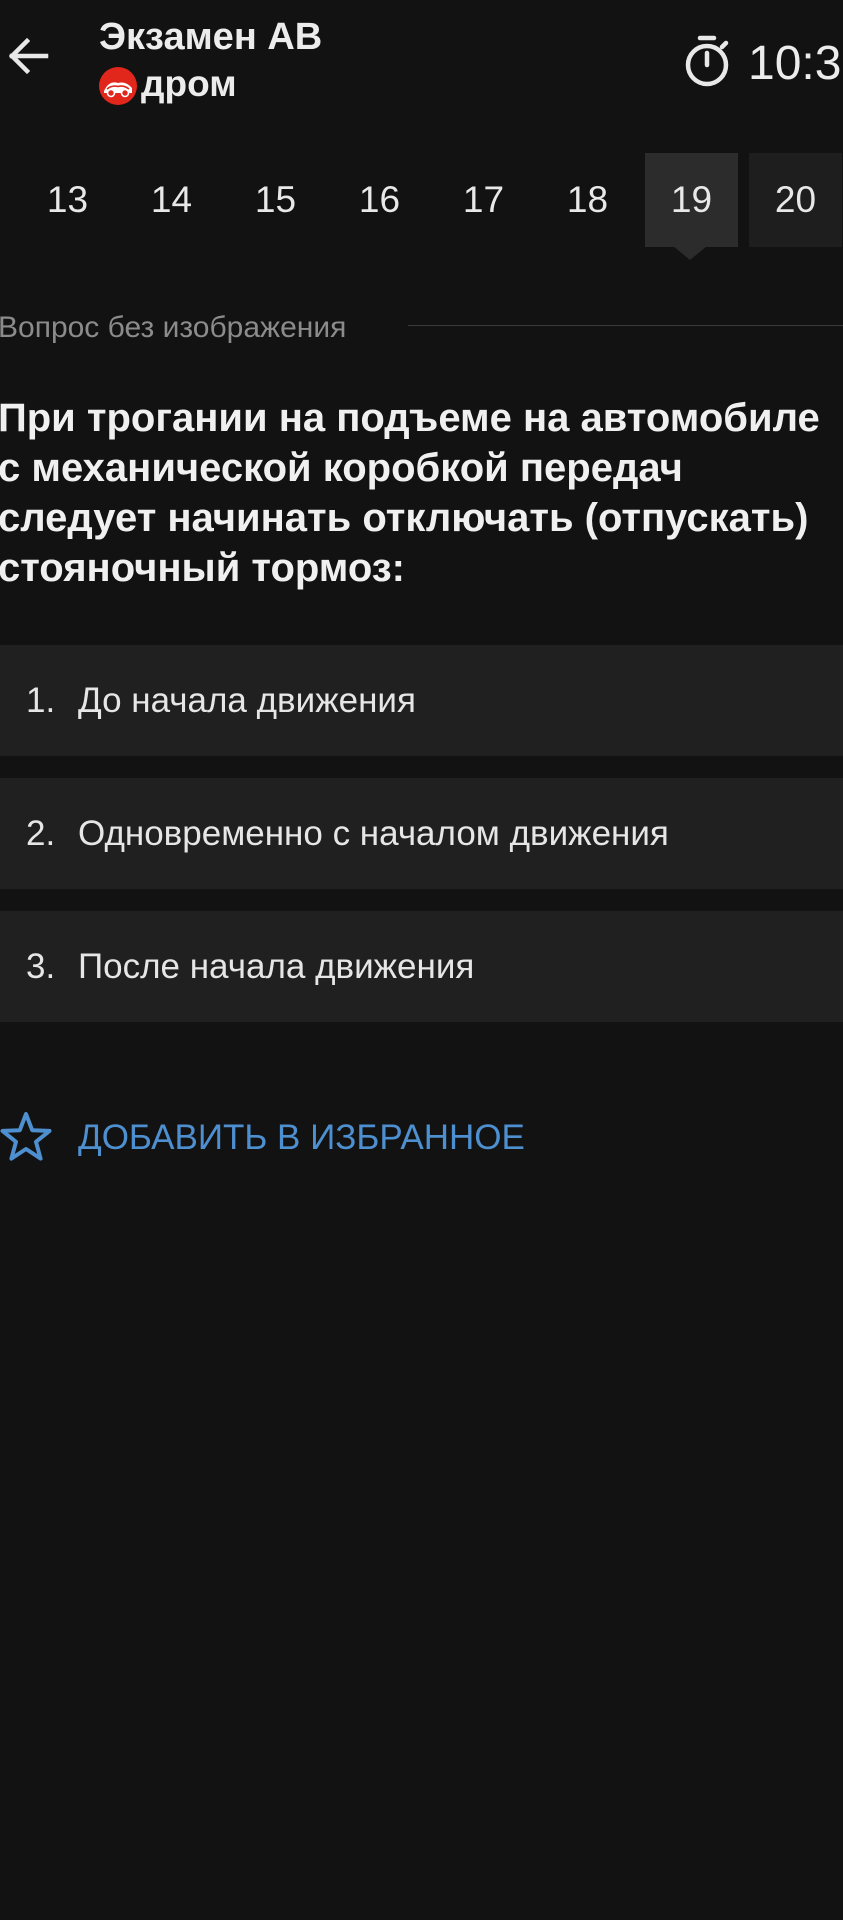 The width and height of the screenshot is (843, 1920). I want to click on top-app-bar: Экзамен АВ дром 10:3, so click(421, 65).